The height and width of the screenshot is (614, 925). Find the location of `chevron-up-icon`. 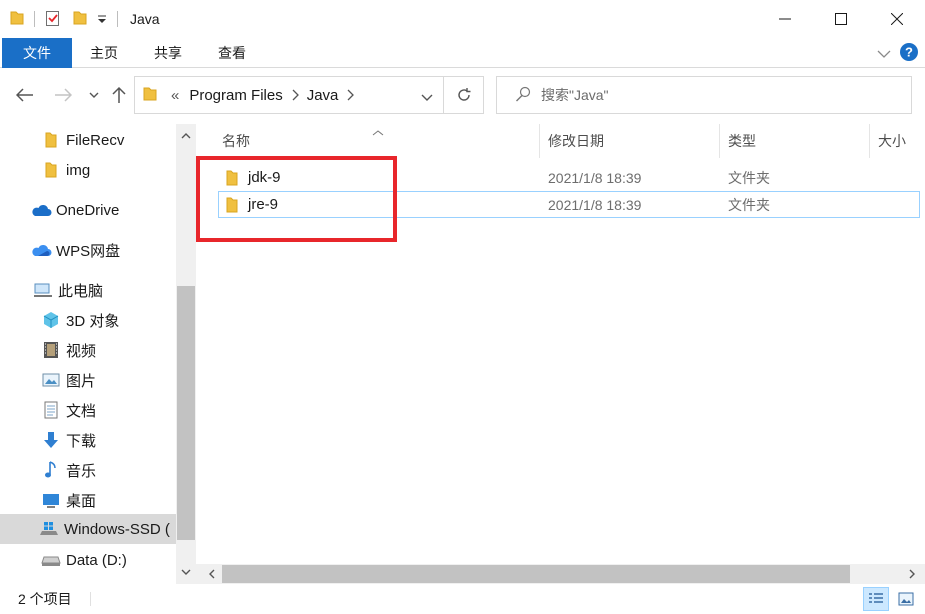

chevron-up-icon is located at coordinates (186, 136).